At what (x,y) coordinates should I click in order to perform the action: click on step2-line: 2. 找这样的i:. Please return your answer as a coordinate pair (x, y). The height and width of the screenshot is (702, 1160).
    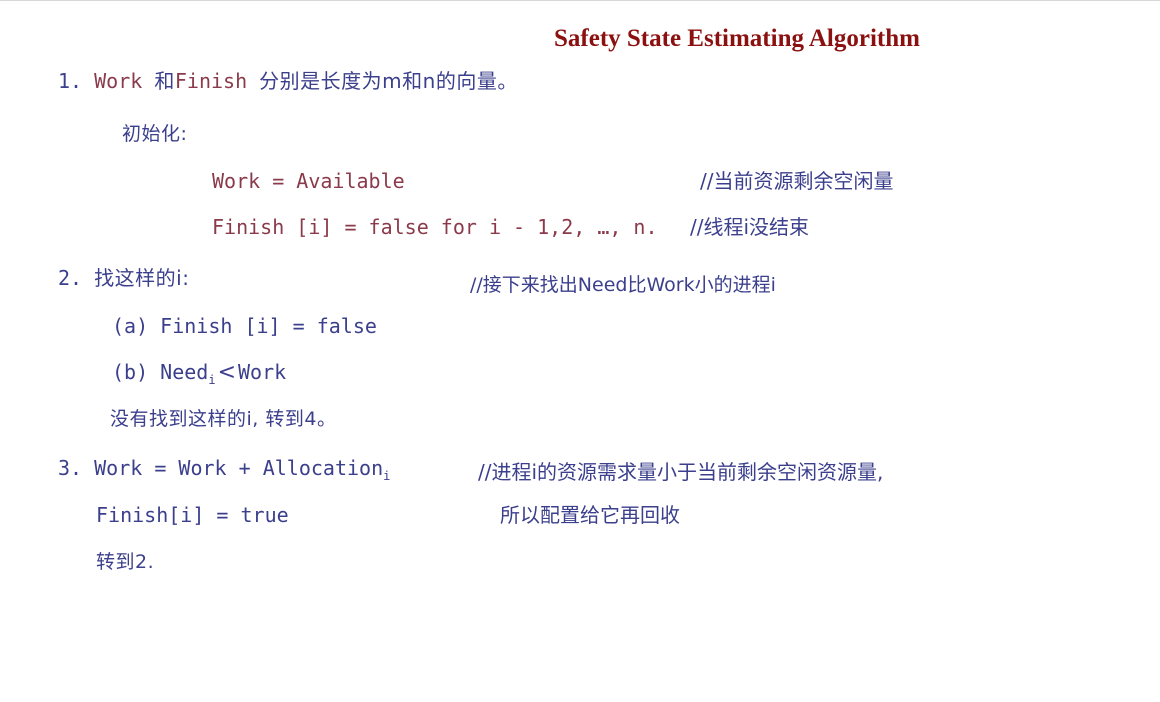
    Looking at the image, I should click on (123, 278).